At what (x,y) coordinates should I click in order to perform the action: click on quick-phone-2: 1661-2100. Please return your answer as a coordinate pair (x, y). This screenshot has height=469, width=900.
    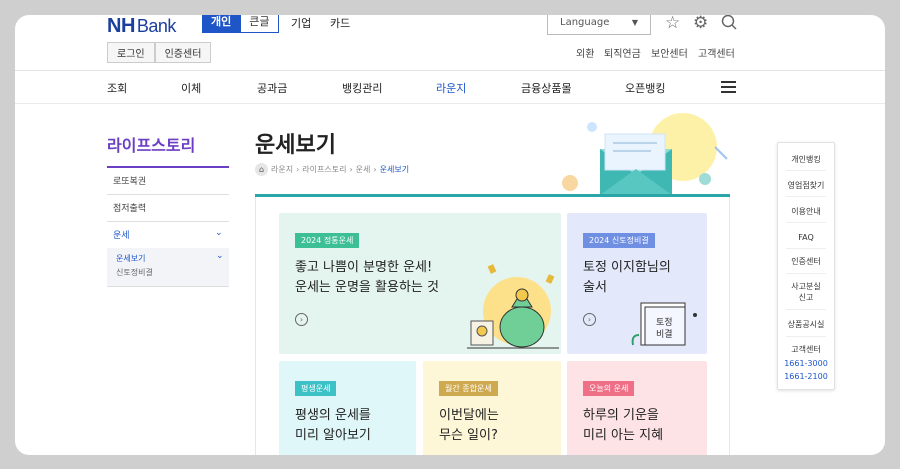
    Looking at the image, I should click on (806, 376).